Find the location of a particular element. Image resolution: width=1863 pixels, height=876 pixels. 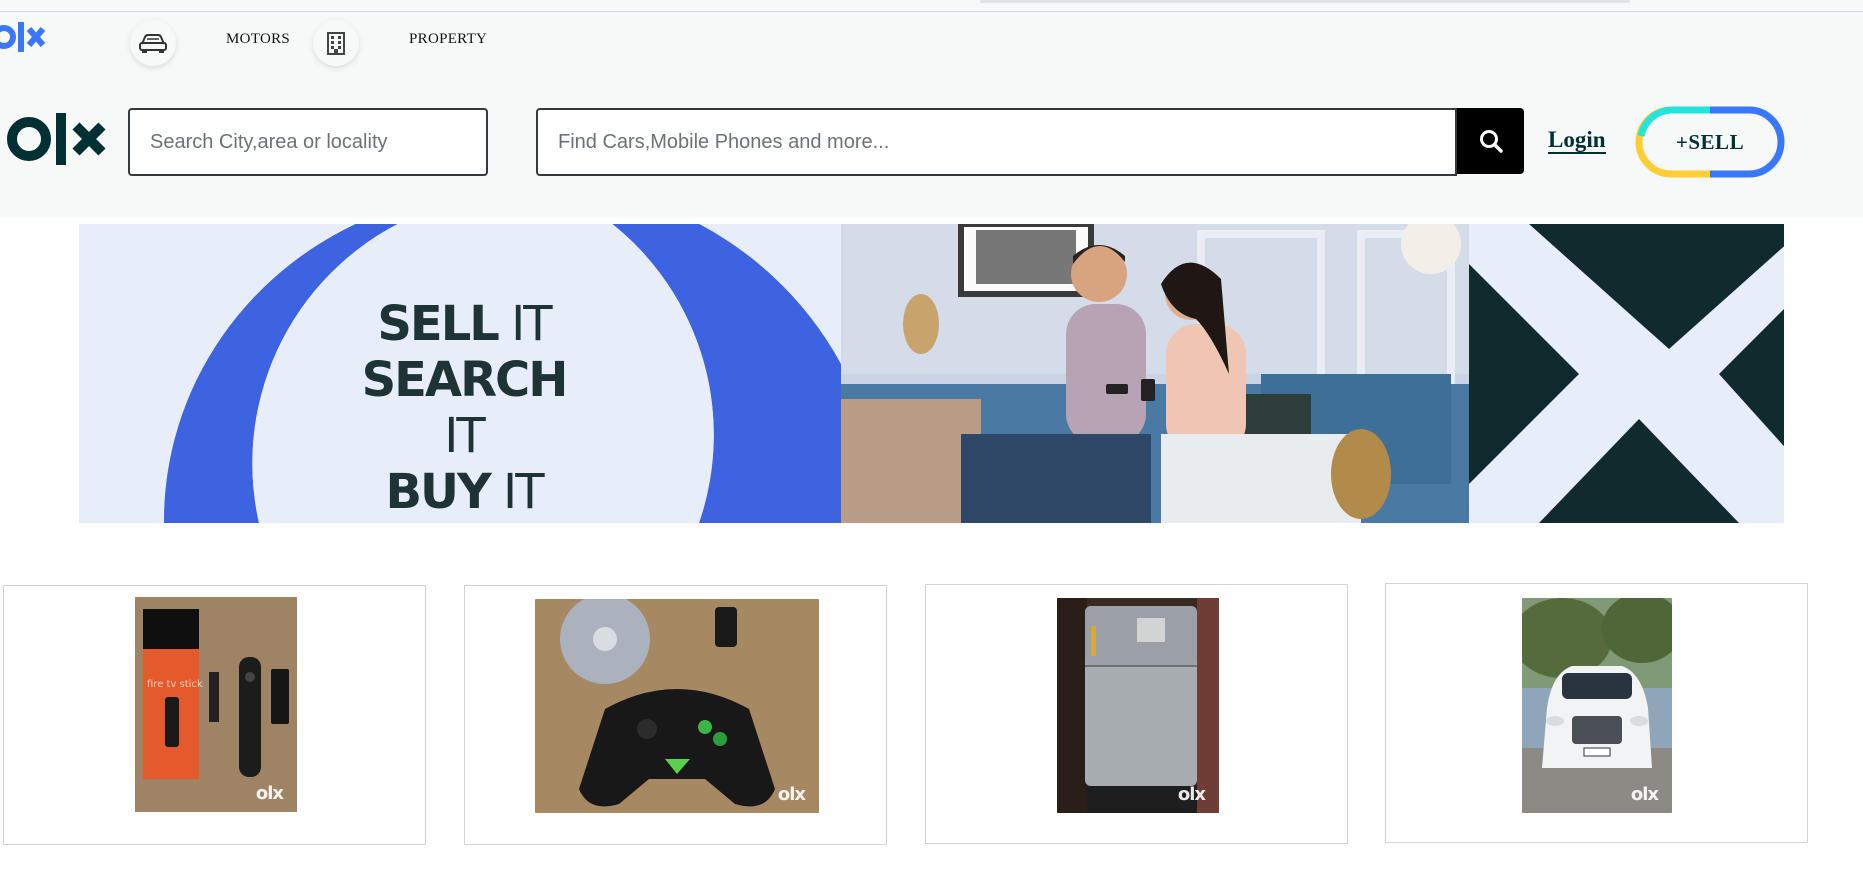

top-divider is located at coordinates (931, 11).